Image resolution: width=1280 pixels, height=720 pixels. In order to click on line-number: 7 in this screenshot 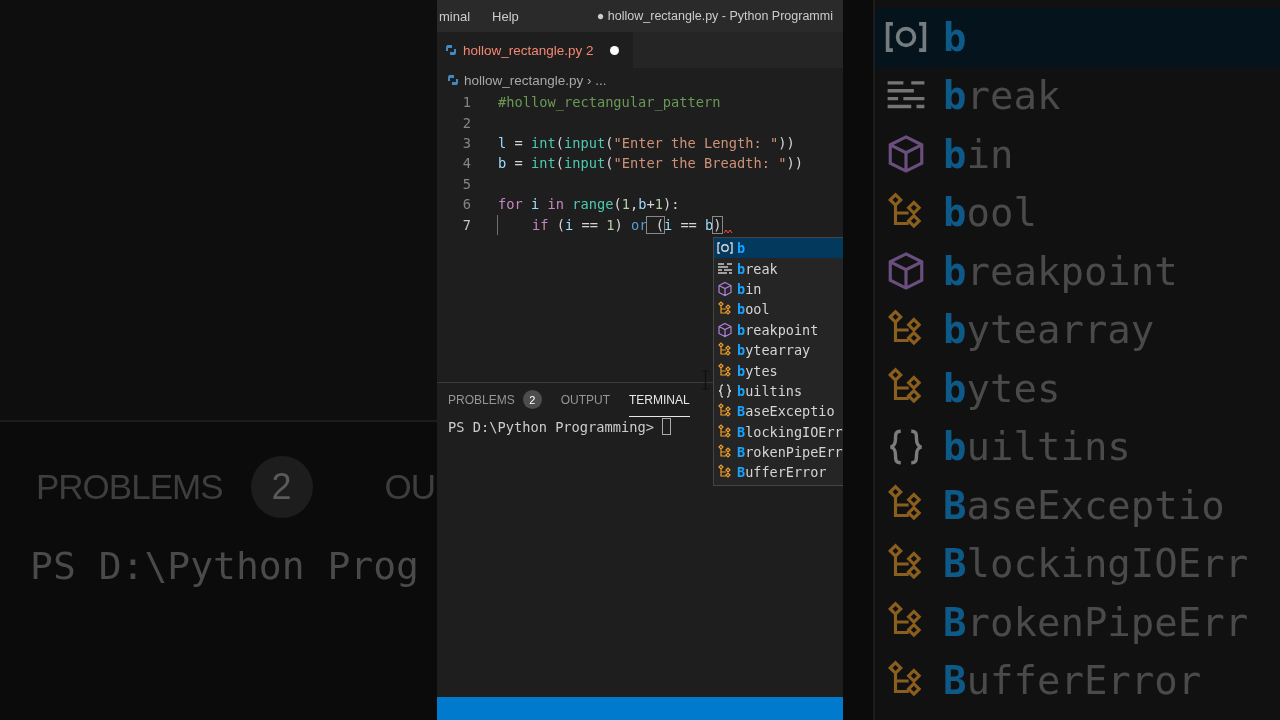, I will do `click(466, 224)`.